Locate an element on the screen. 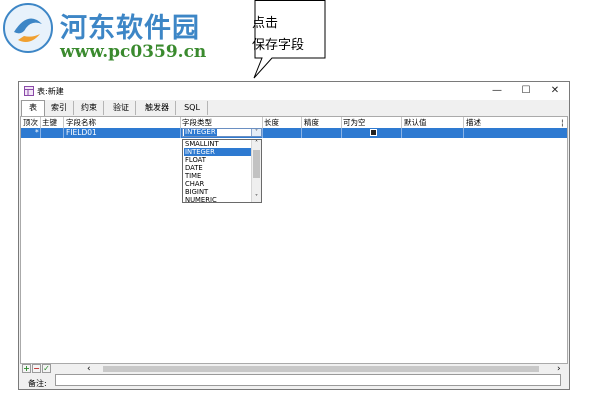 This screenshot has height=411, width=616. dropdown-option-smallint: SMALLINT is located at coordinates (218, 144).